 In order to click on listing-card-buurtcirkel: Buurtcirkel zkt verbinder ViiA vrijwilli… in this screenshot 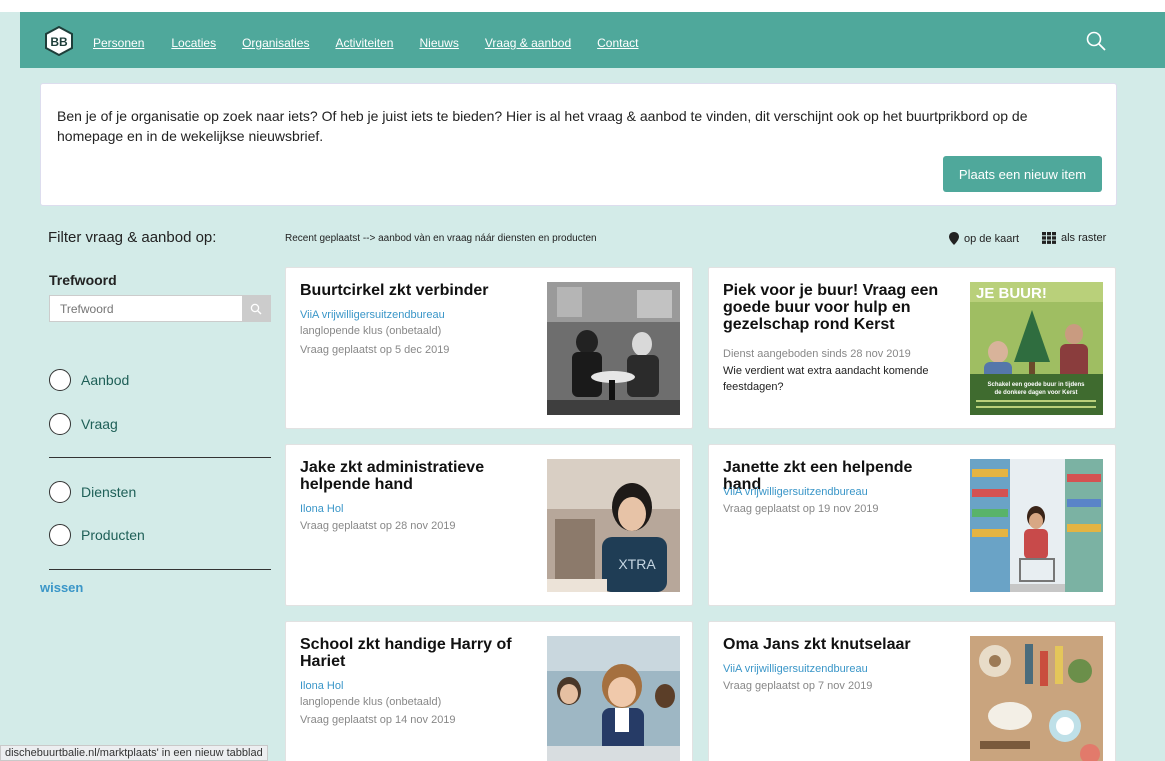, I will do `click(489, 348)`.